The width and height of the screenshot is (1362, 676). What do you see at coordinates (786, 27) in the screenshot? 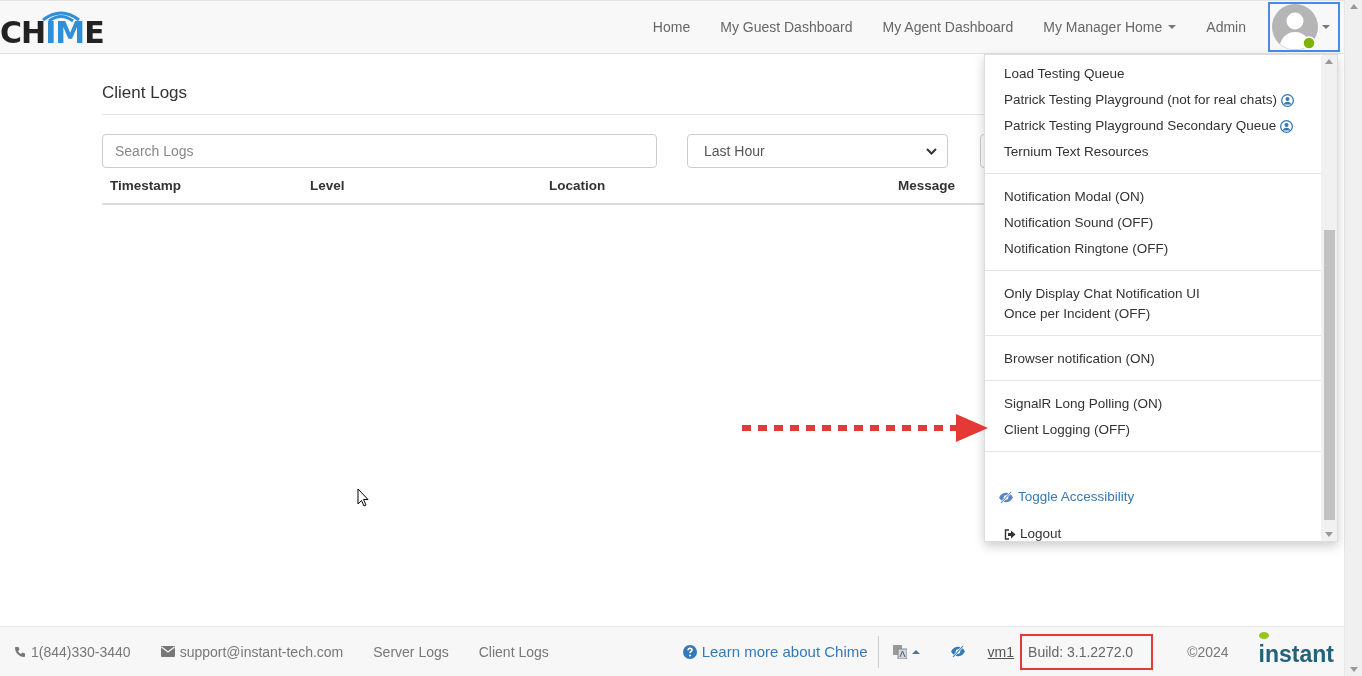
I see `nav-link: My Guest Dashboard` at bounding box center [786, 27].